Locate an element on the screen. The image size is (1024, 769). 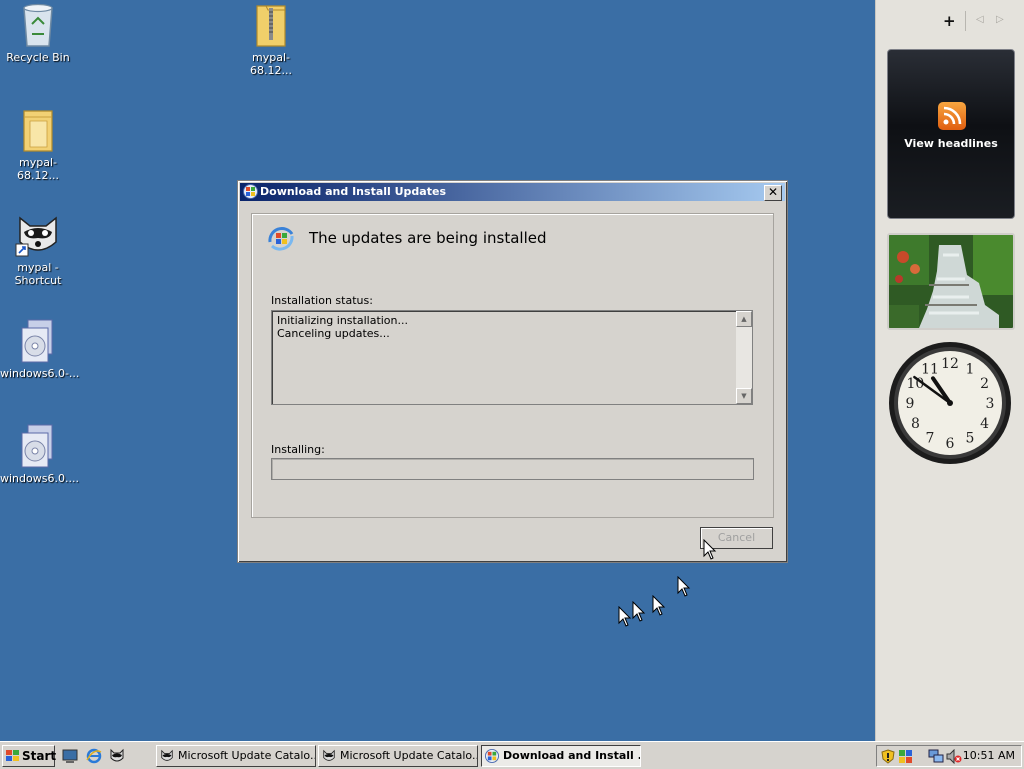
clock-number: 7 is located at coordinates (930, 439).